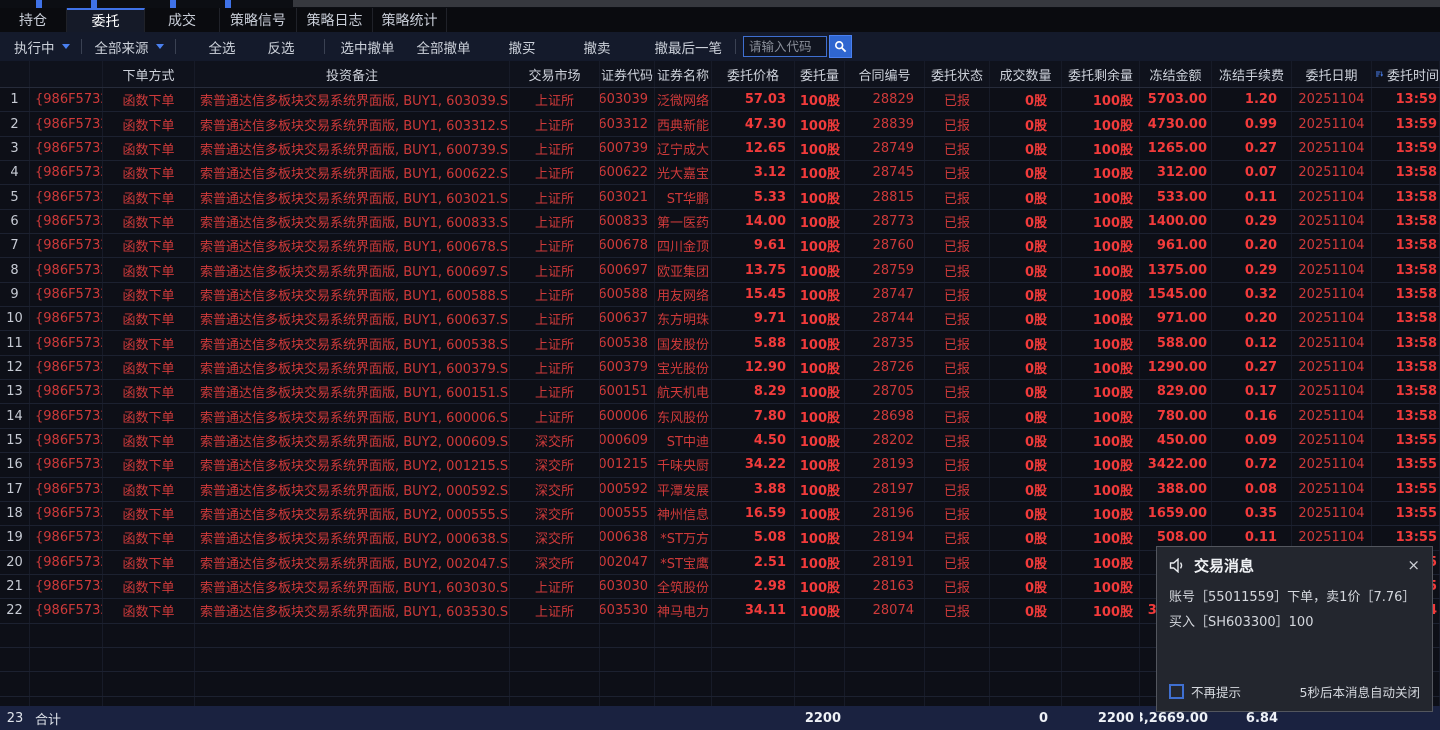 This screenshot has width=1440, height=730. Describe the element at coordinates (1176, 691) in the screenshot. I see `dismiss-checkbox` at that location.